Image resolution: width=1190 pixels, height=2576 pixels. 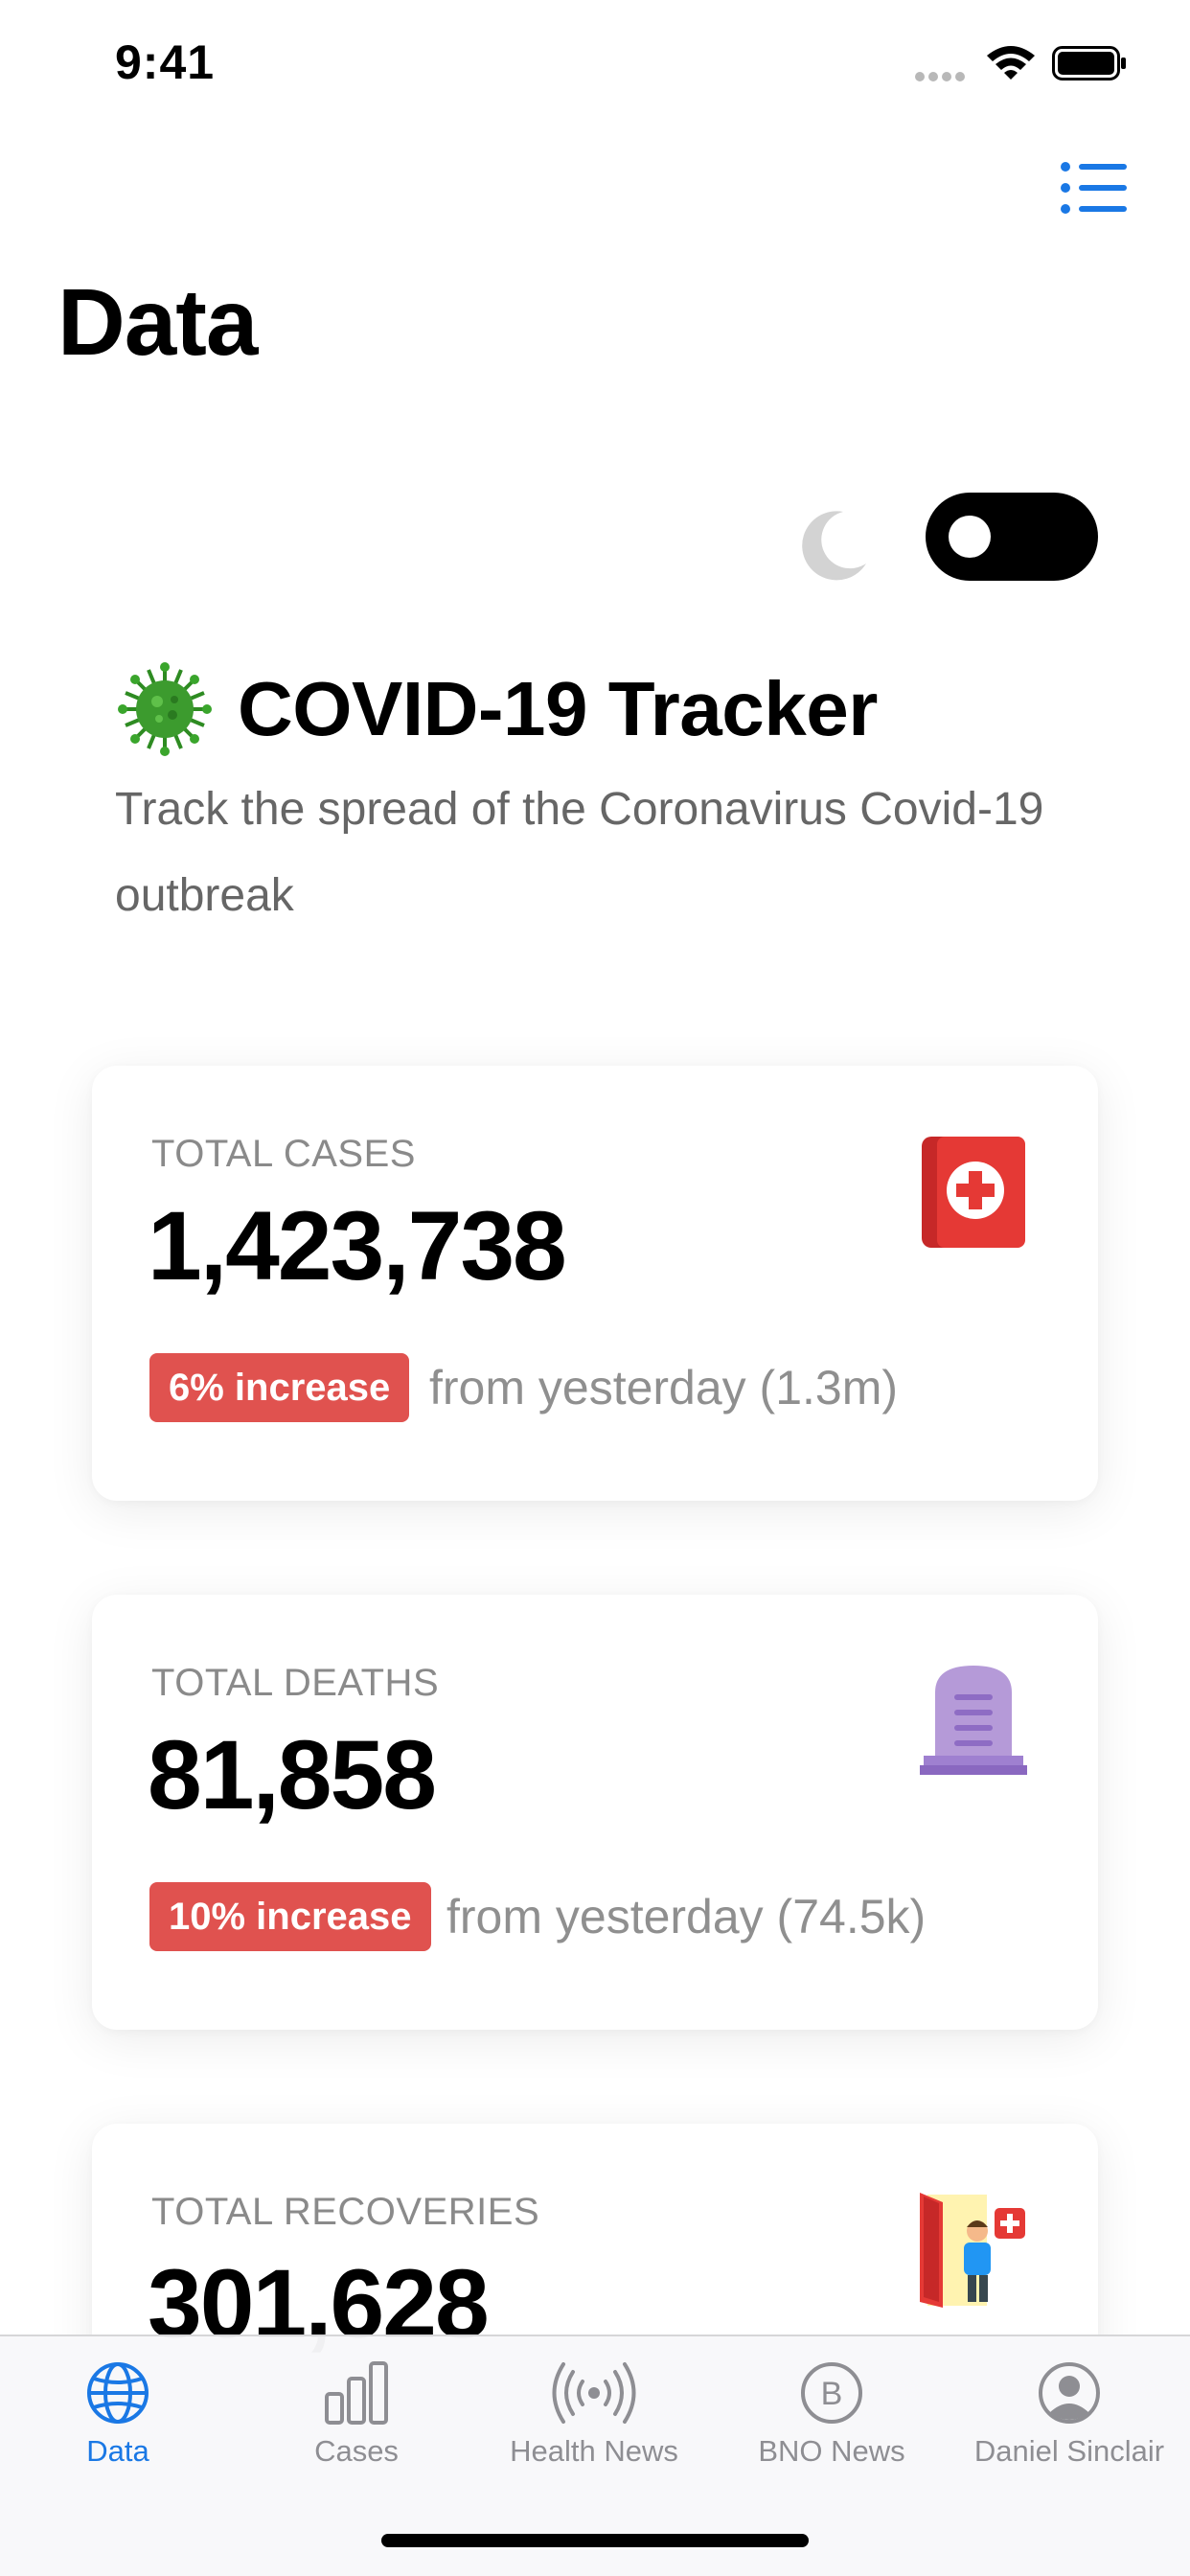 What do you see at coordinates (834, 546) in the screenshot?
I see `moon-icon` at bounding box center [834, 546].